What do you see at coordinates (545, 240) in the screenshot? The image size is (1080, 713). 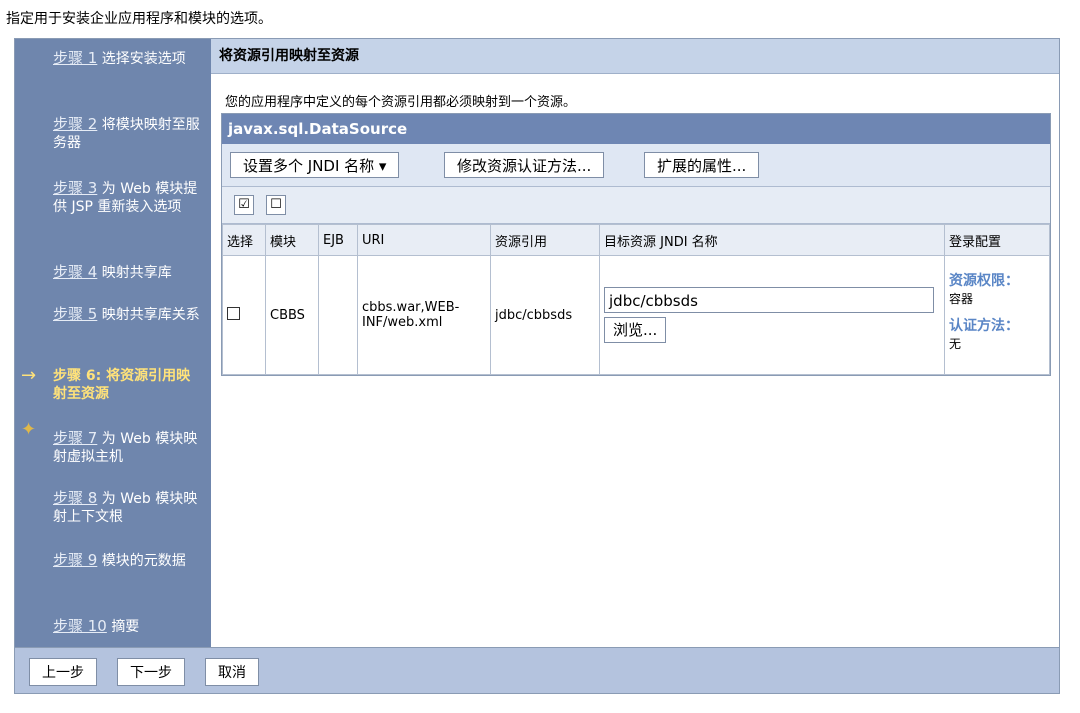 I see `col-resource-ref: 资源引用` at bounding box center [545, 240].